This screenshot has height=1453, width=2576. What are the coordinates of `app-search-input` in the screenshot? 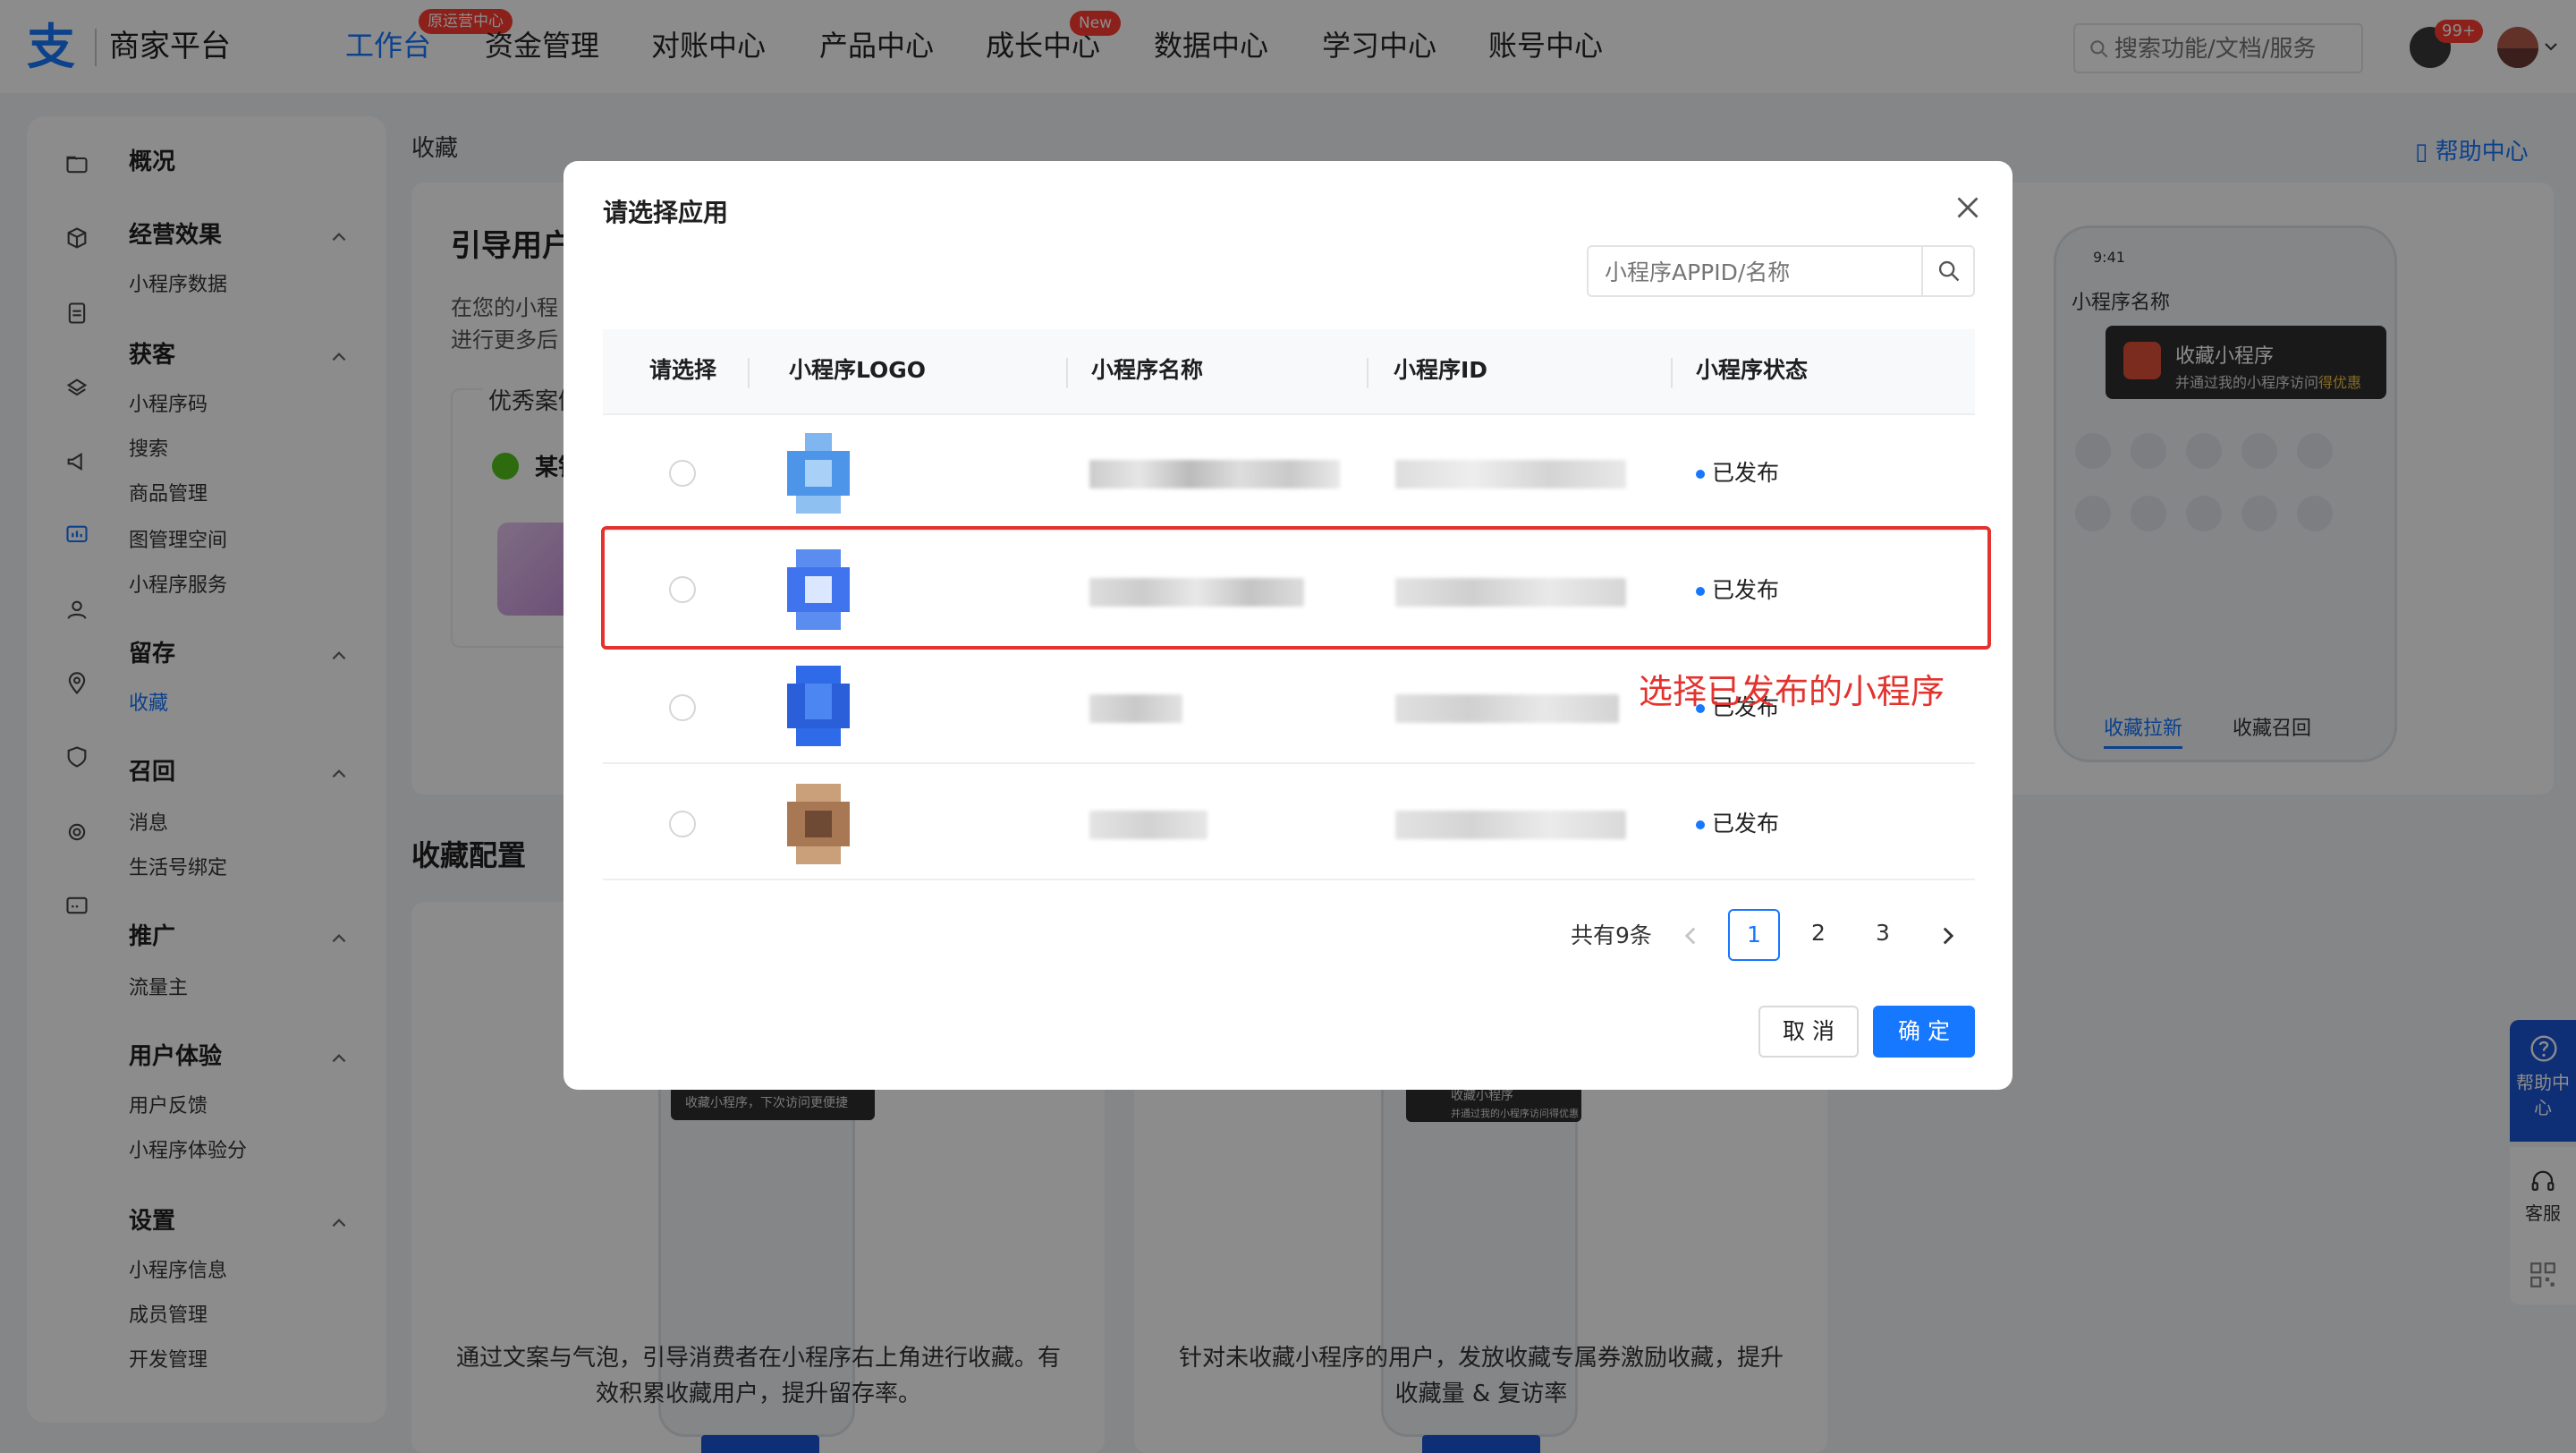 It's located at (1757, 272).